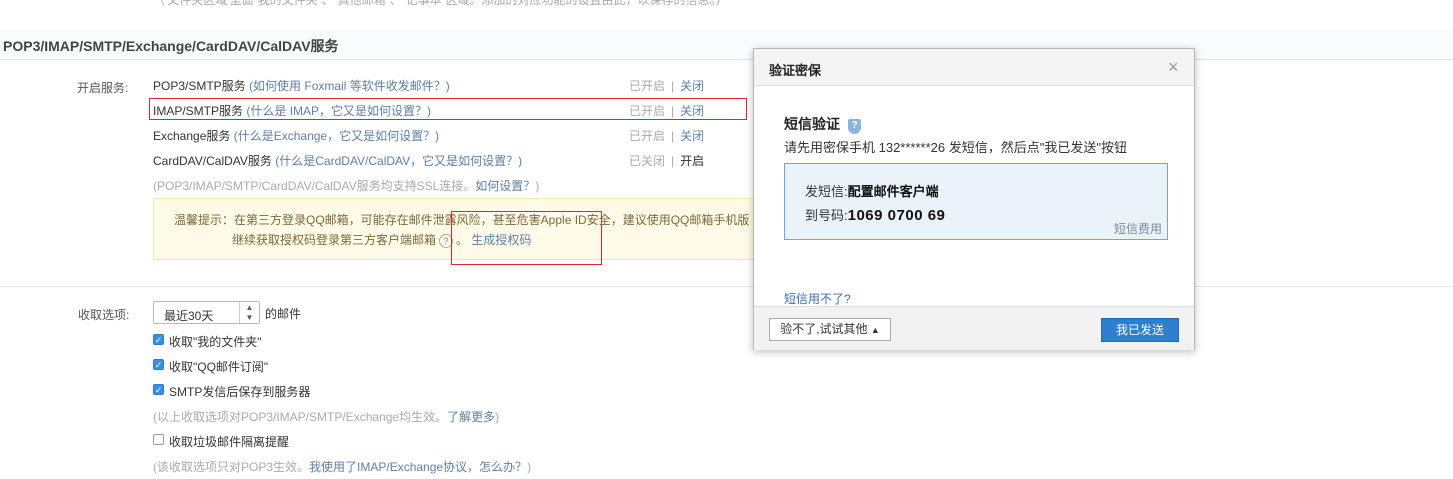 Image resolution: width=1453 pixels, height=479 pixels. I want to click on dialog-title: 验证密保, so click(795, 70).